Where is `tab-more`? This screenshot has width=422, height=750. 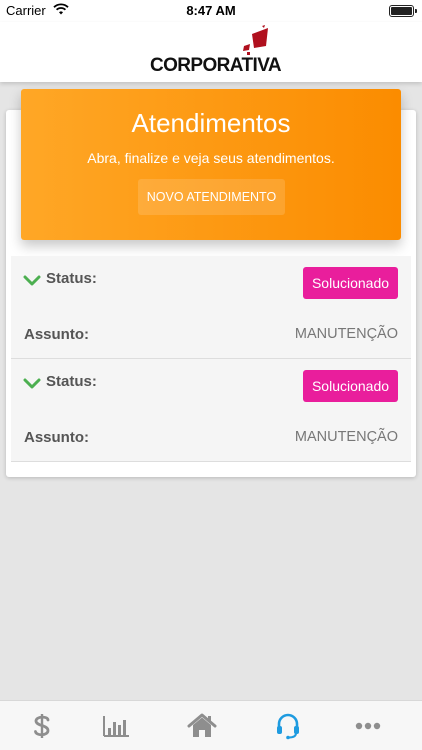
tab-more is located at coordinates (368, 725).